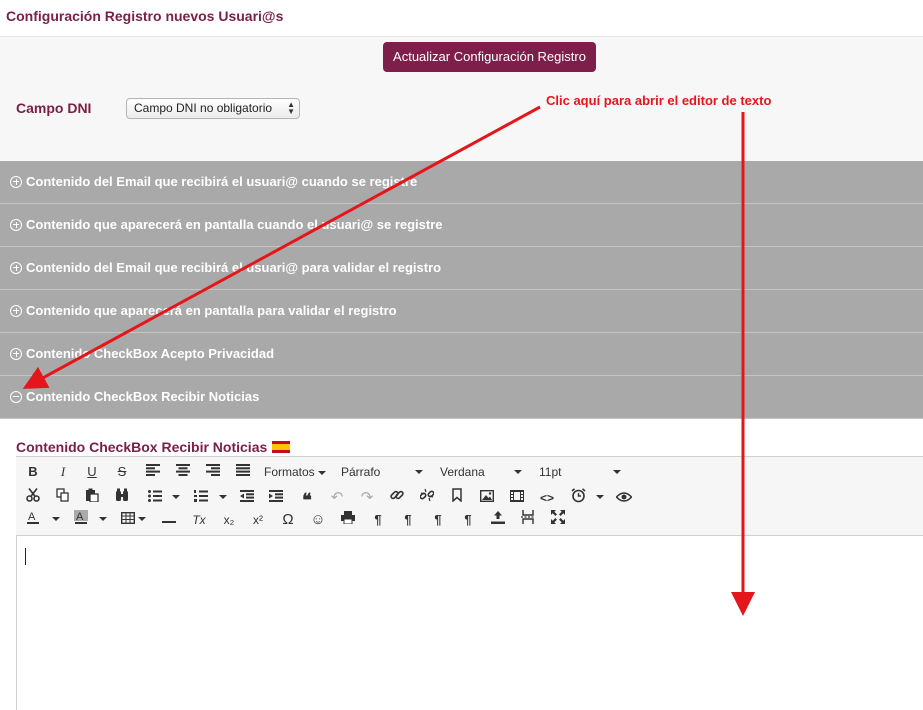  Describe the element at coordinates (213, 472) in the screenshot. I see `align-right-icon` at that location.